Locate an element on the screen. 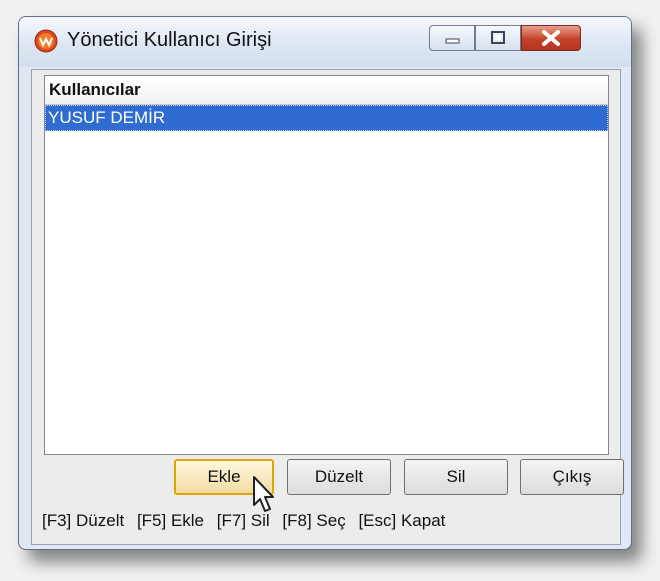 This screenshot has height=581, width=660. close-icon is located at coordinates (551, 38).